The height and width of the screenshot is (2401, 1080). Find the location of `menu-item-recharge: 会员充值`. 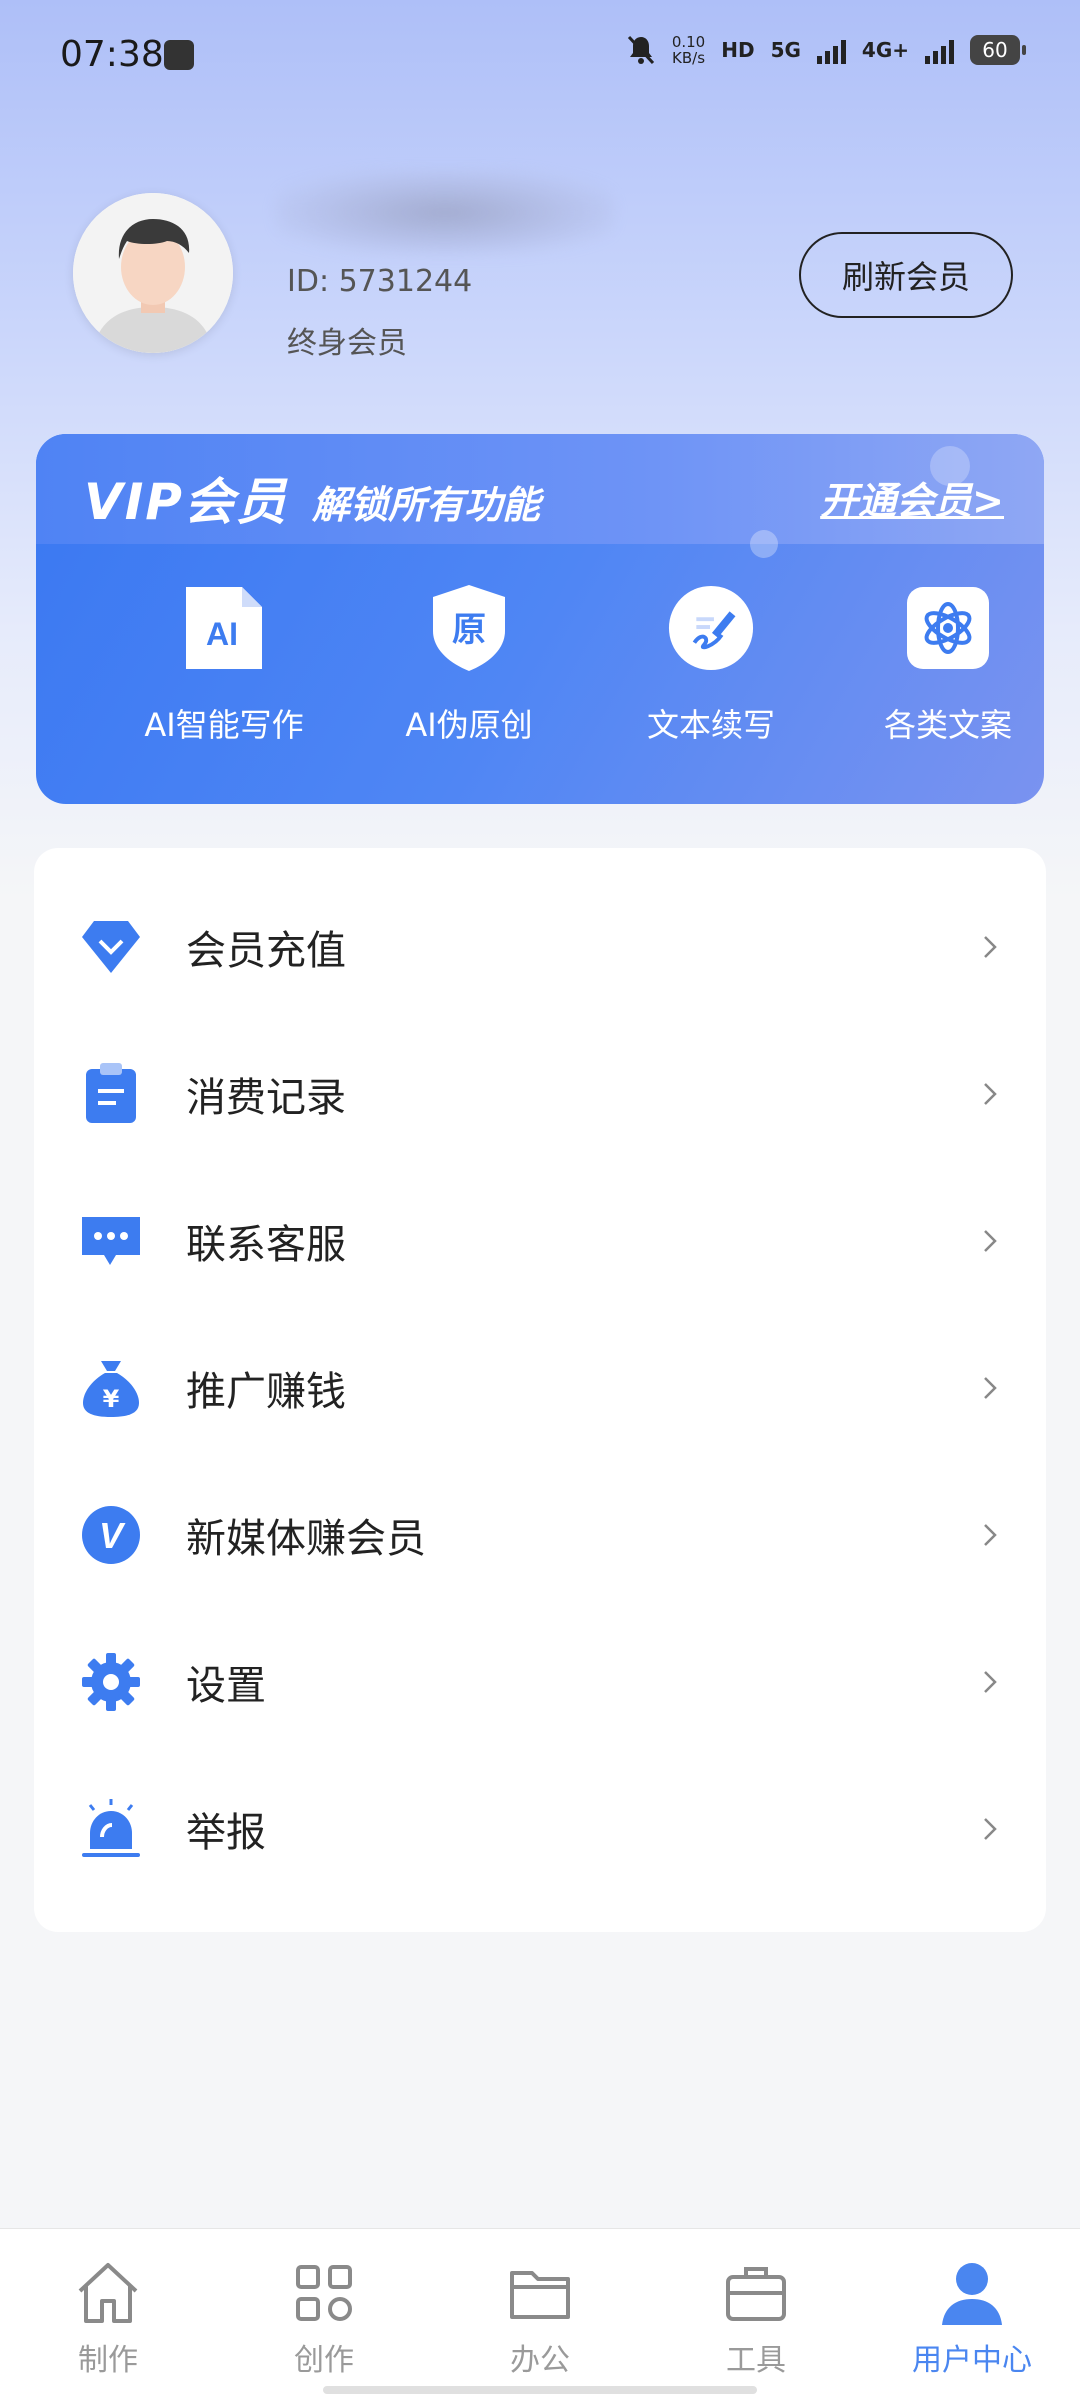

menu-item-recharge: 会员充值 is located at coordinates (540, 946).